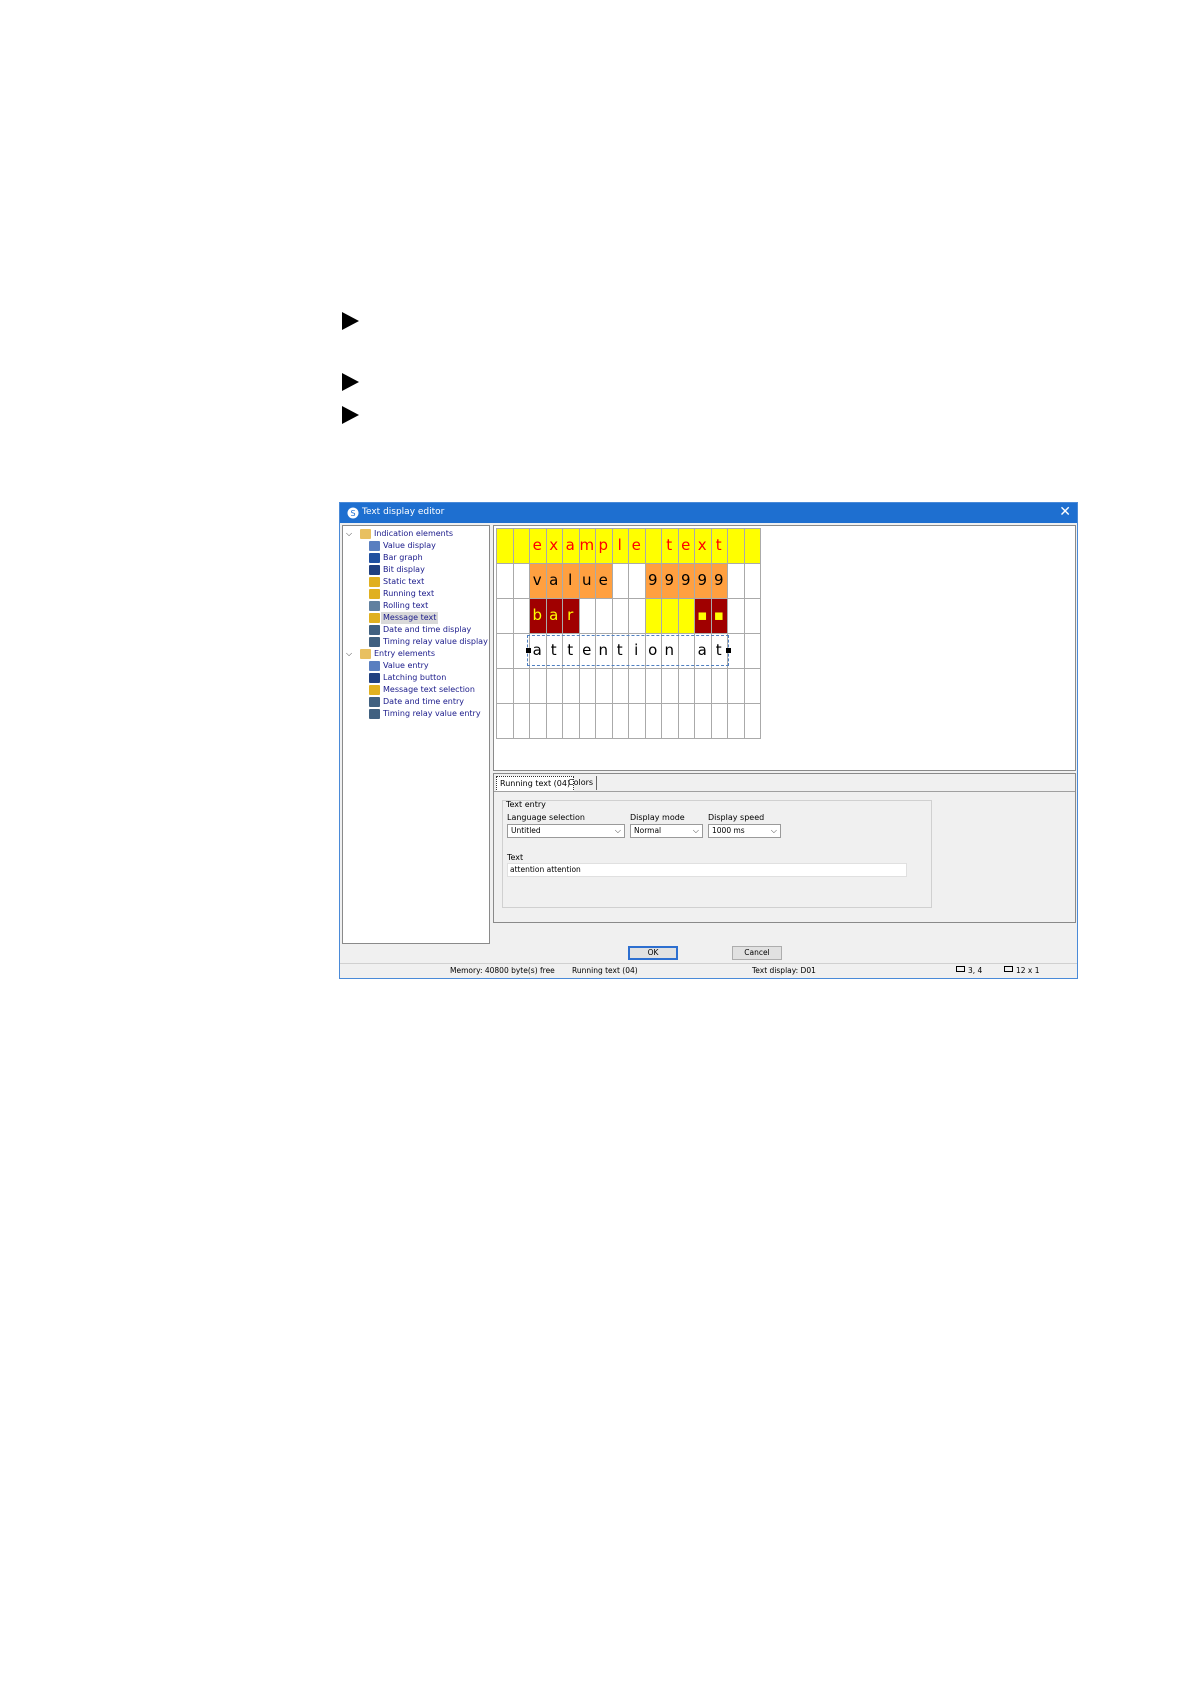 This screenshot has height=1684, width=1191. What do you see at coordinates (403, 512) in the screenshot?
I see `window-title: Text display editor` at bounding box center [403, 512].